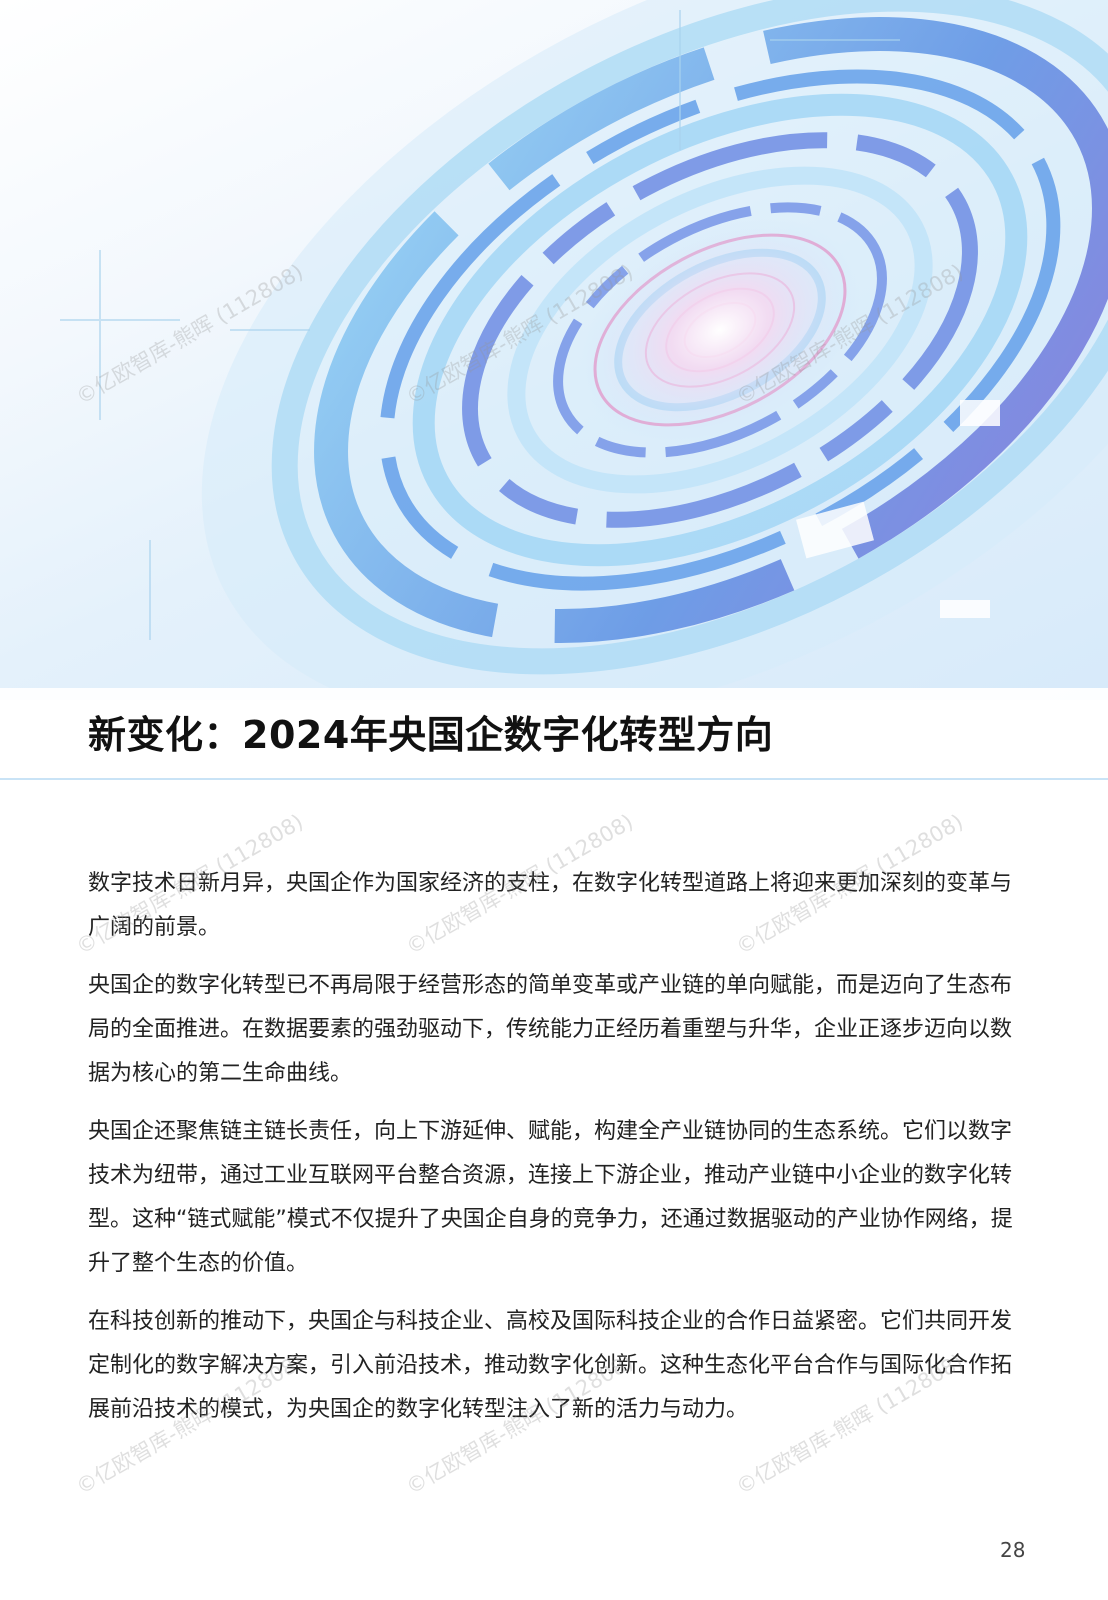 The image size is (1108, 1600). Describe the element at coordinates (1013, 1550) in the screenshot. I see `page-number: 28` at that location.